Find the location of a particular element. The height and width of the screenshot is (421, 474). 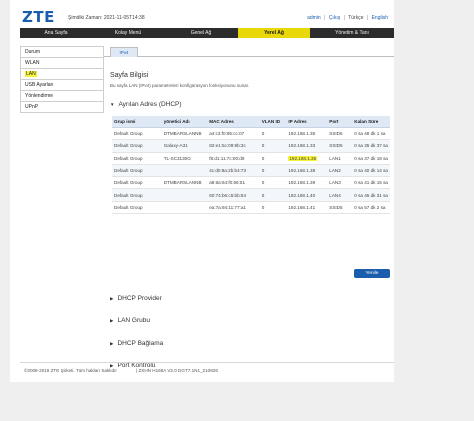

section-dhcp-binding: ▶ DHCP Bağlama is located at coordinates (136, 343).